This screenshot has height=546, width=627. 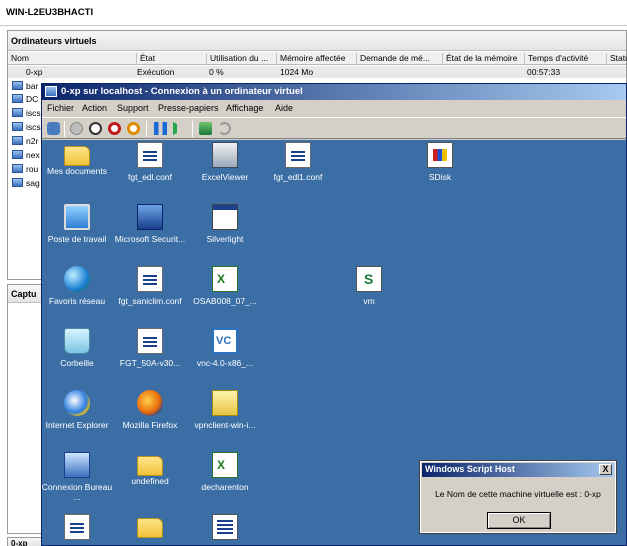 I want to click on desktop-icon-label: vm, so click(x=369, y=301).